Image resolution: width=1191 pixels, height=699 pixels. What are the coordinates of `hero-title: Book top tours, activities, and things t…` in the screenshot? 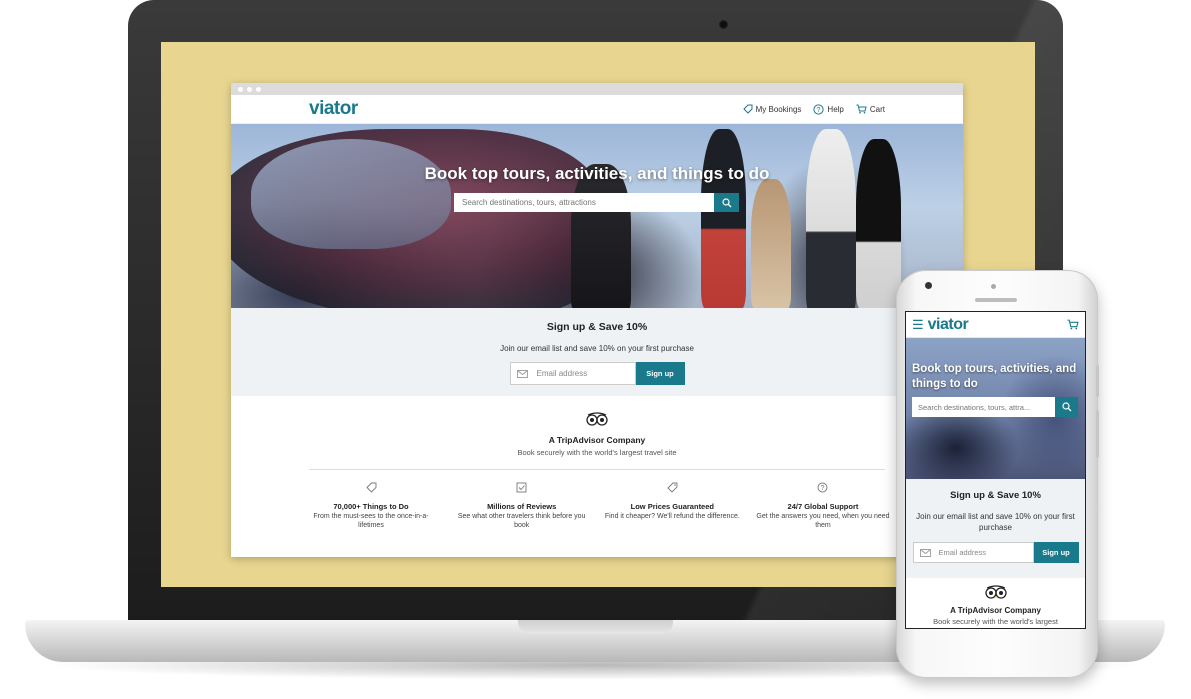 It's located at (597, 173).